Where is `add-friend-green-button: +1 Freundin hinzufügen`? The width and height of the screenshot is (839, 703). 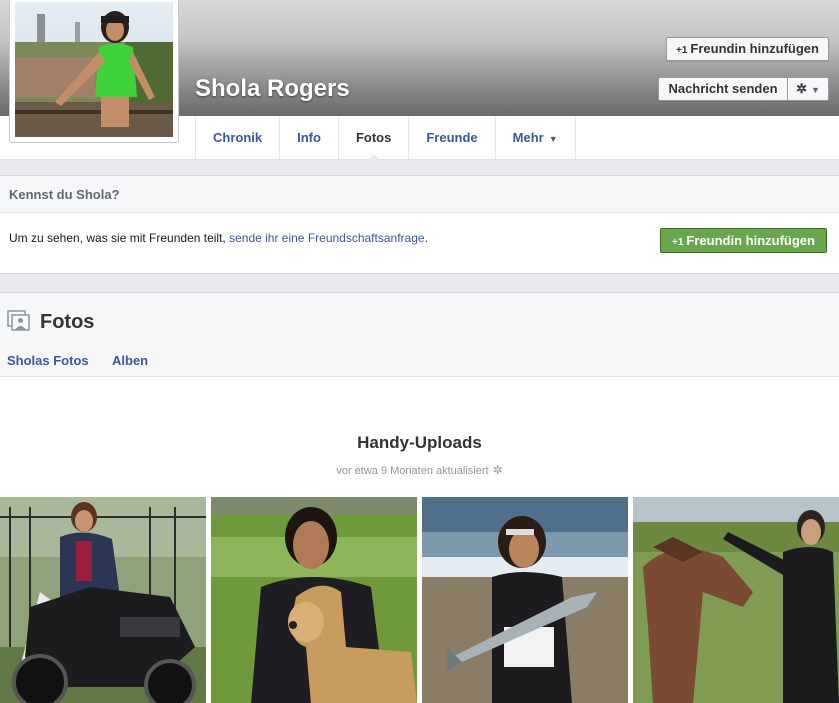 add-friend-green-button: +1 Freundin hinzufügen is located at coordinates (743, 240).